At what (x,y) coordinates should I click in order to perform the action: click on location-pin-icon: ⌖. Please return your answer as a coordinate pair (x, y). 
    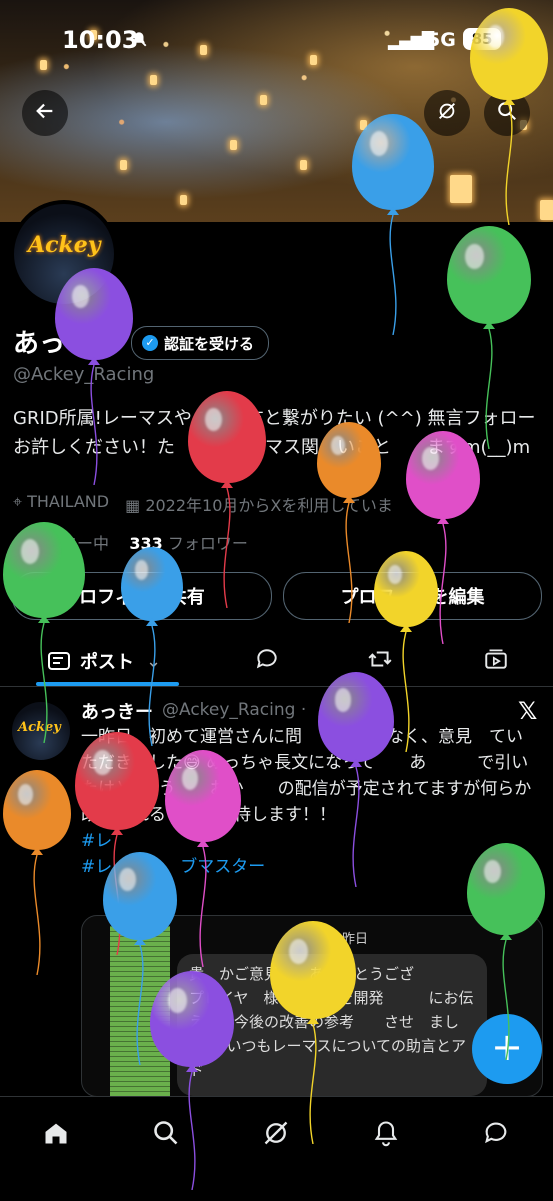
    Looking at the image, I should click on (18, 501).